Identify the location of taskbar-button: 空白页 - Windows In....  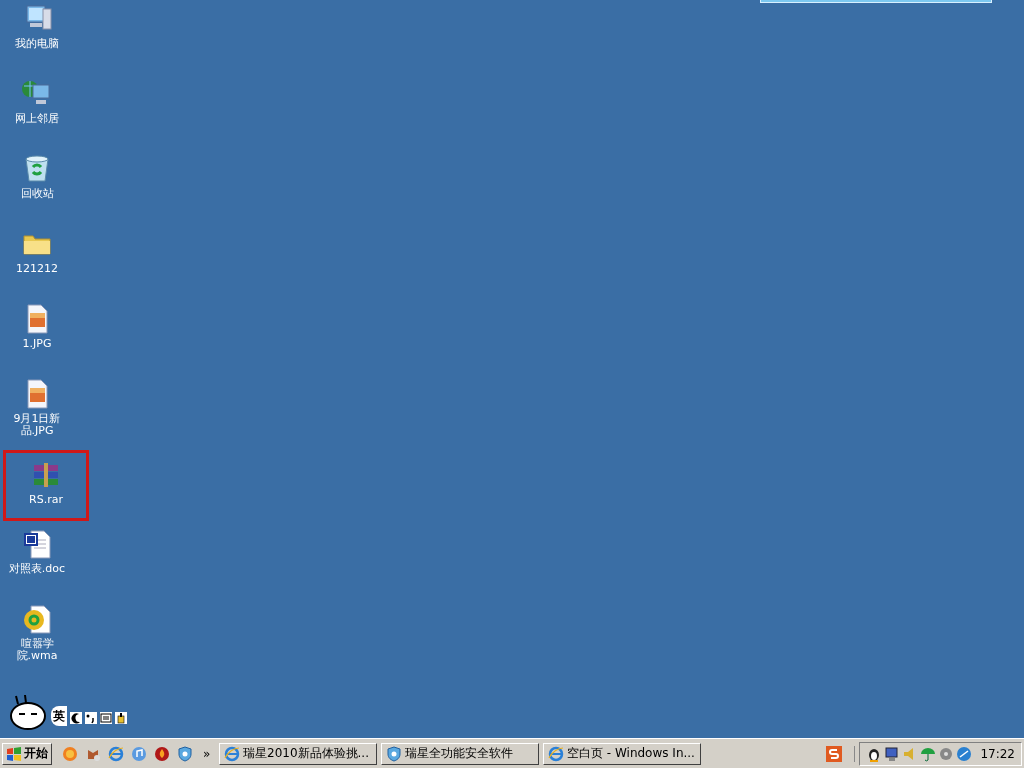
(622, 753).